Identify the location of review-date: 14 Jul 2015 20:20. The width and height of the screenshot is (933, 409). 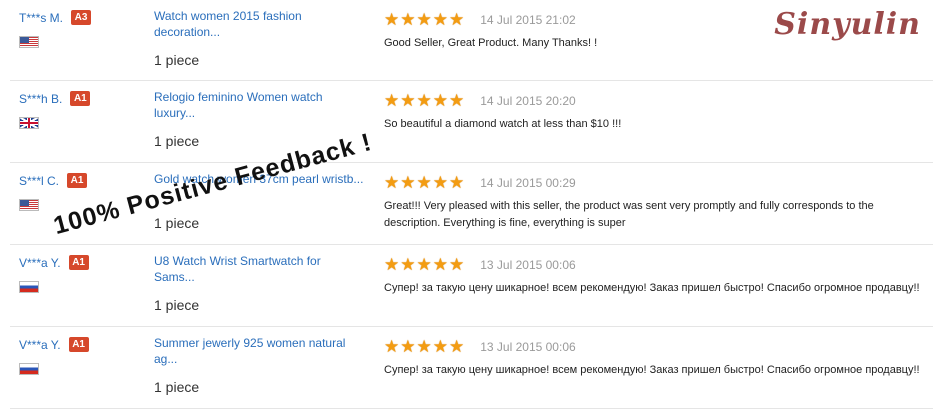
(528, 100).